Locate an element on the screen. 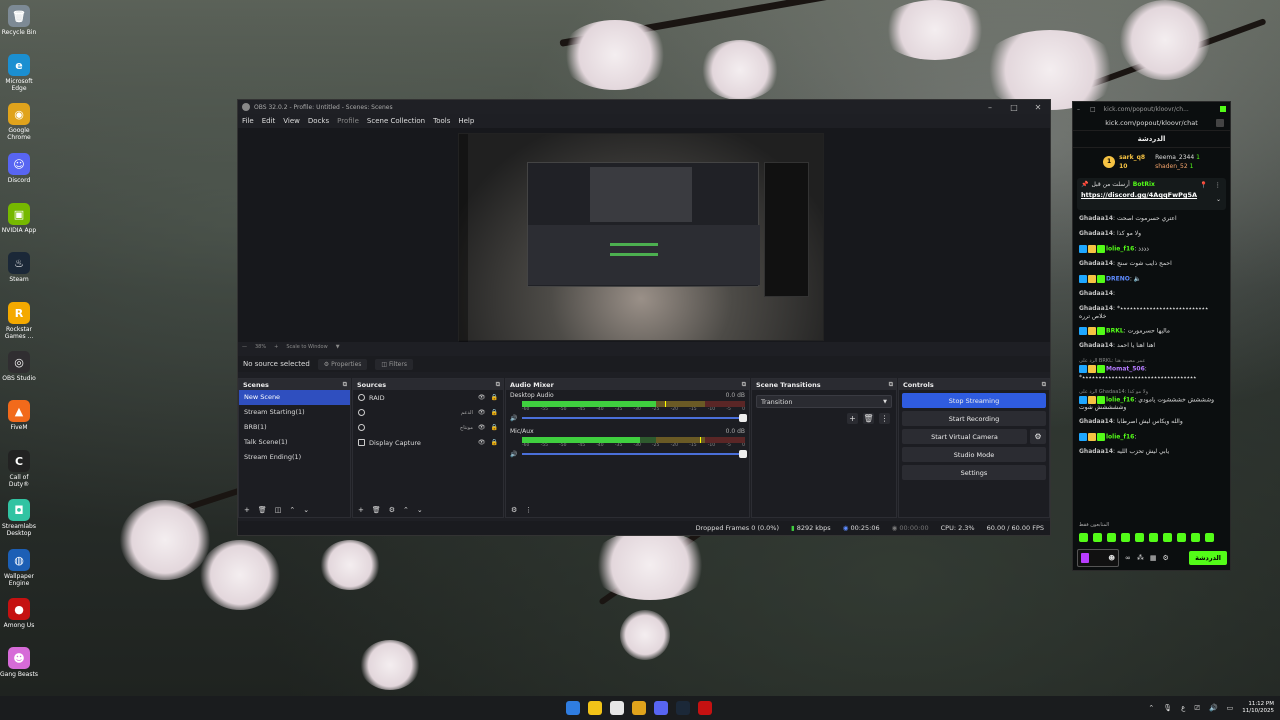 This screenshot has height=720, width=1280. gift-icon: ▦ is located at coordinates (1153, 558).